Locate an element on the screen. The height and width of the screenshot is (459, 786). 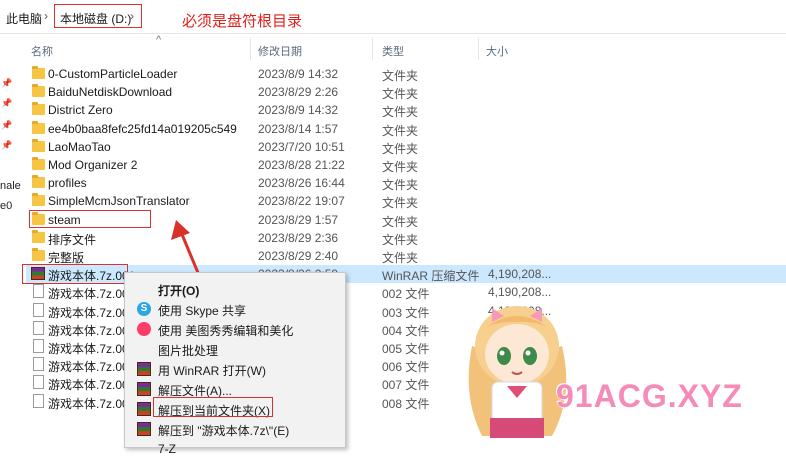
watermark-logo: 91ACG.XYZ is located at coordinates (649, 396).